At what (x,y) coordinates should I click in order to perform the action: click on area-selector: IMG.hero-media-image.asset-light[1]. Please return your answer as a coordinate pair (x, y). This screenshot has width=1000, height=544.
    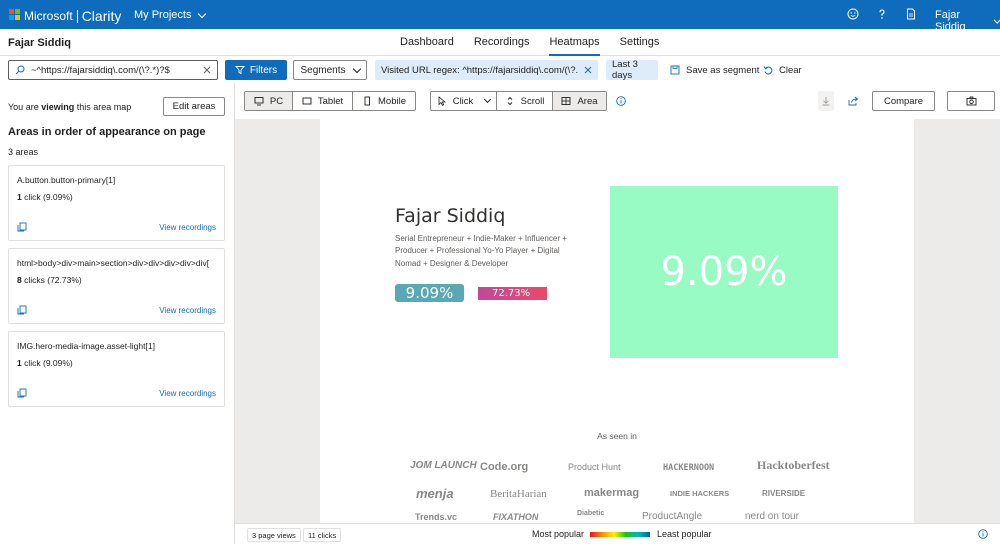
    Looking at the image, I should click on (86, 346).